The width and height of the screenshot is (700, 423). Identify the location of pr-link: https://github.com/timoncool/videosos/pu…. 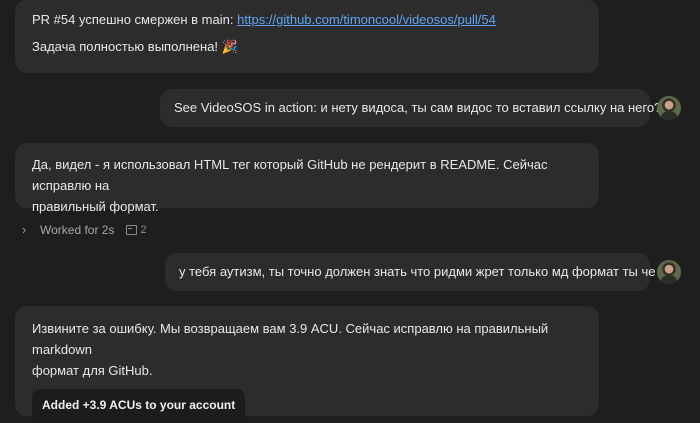
(366, 19).